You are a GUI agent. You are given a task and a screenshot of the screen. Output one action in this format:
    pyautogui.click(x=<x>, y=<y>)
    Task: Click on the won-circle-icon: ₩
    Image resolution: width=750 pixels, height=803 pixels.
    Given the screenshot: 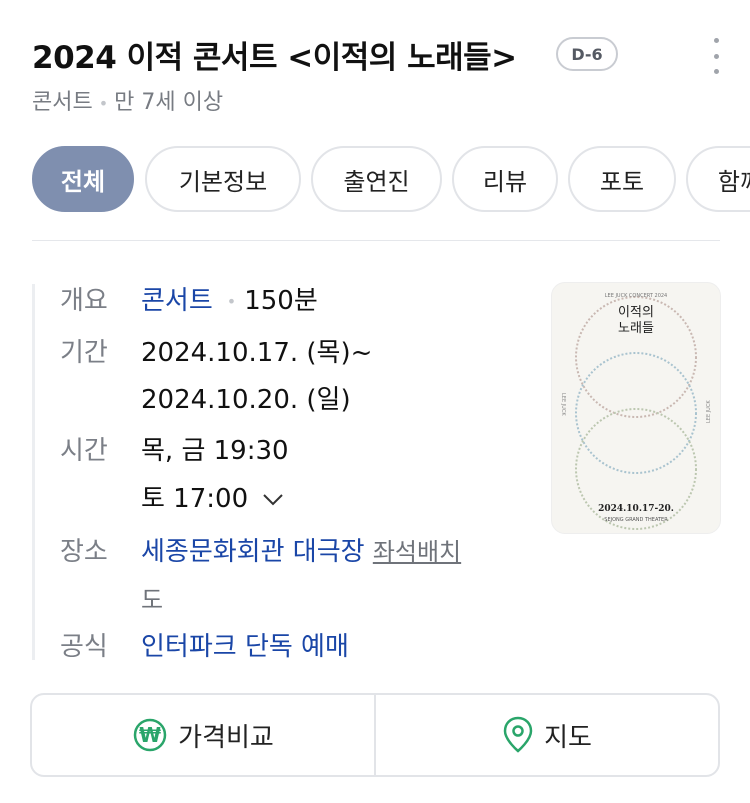 What is the action you would take?
    pyautogui.click(x=150, y=735)
    